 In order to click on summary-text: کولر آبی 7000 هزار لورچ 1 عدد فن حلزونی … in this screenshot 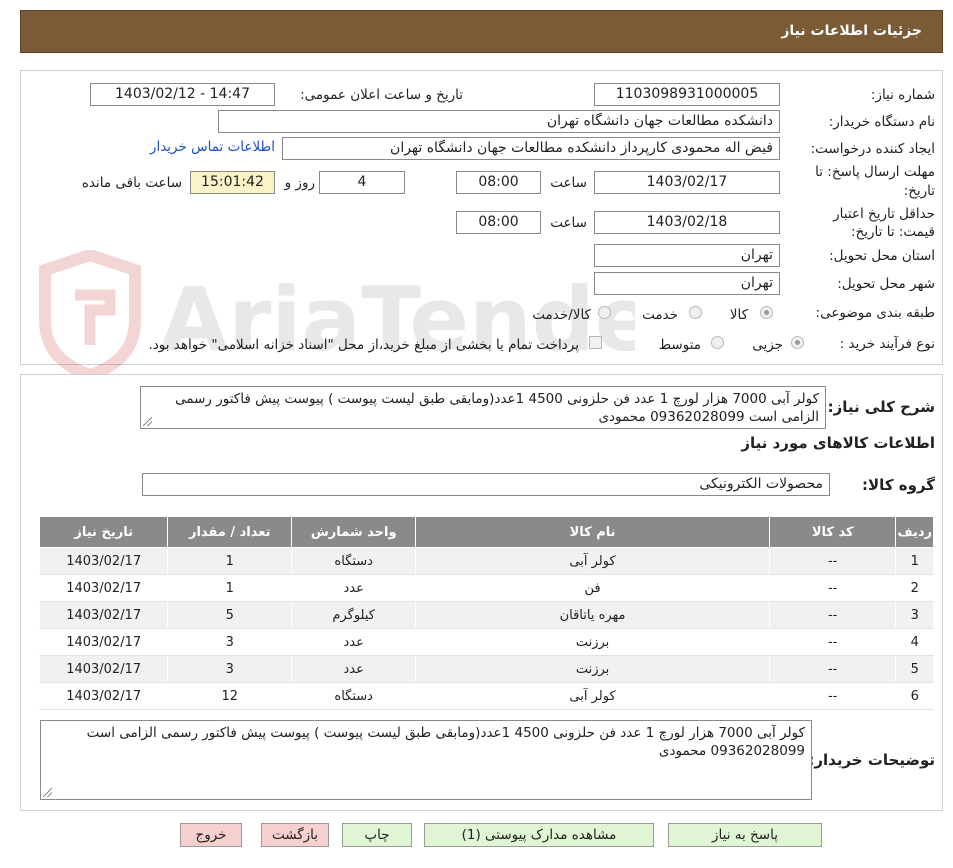, I will do `click(497, 408)`.